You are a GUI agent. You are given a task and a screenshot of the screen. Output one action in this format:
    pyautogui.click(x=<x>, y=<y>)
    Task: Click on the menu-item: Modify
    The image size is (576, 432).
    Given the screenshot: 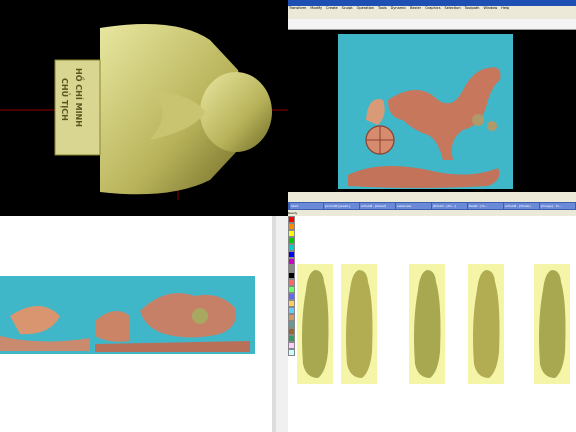 What is the action you would take?
    pyautogui.click(x=316, y=8)
    